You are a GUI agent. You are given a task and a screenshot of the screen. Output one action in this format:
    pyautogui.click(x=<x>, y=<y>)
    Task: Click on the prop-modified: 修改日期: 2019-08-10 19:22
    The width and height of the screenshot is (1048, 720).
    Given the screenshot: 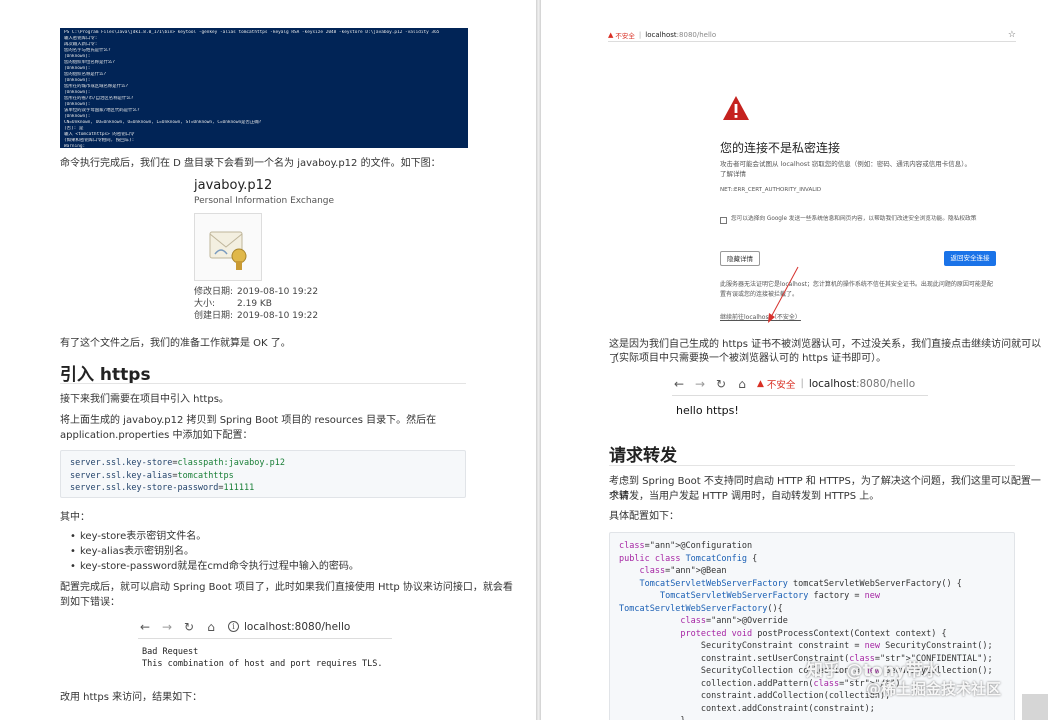 What is the action you would take?
    pyautogui.click(x=256, y=292)
    